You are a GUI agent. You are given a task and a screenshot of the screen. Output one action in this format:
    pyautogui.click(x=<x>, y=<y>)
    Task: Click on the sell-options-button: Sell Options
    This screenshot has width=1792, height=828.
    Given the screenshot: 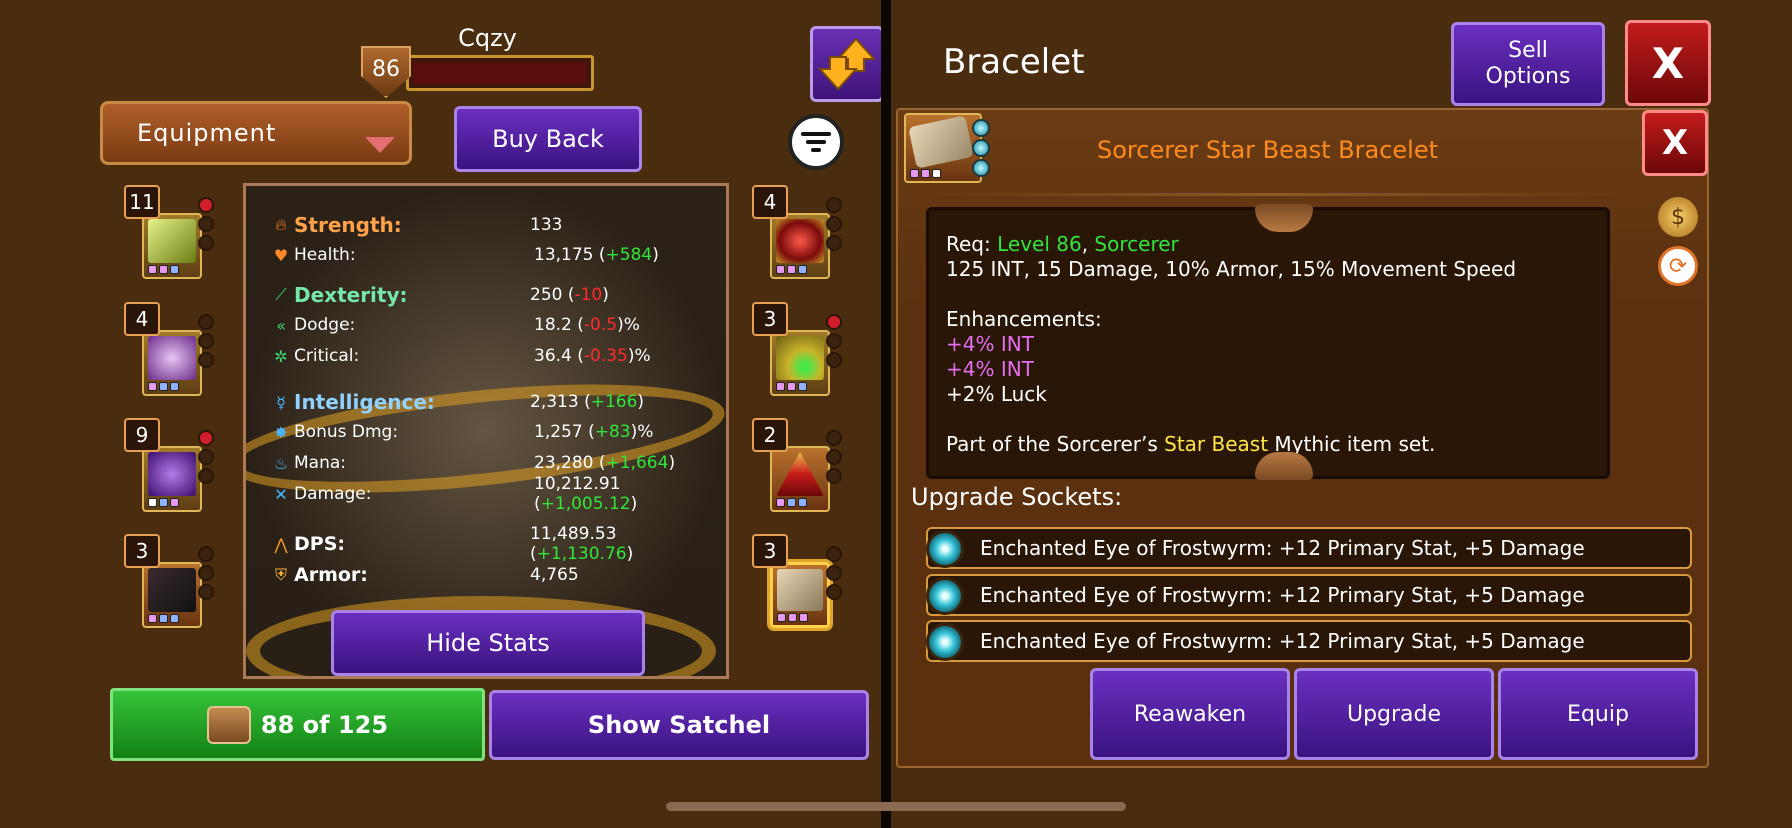 What is the action you would take?
    pyautogui.click(x=1528, y=64)
    